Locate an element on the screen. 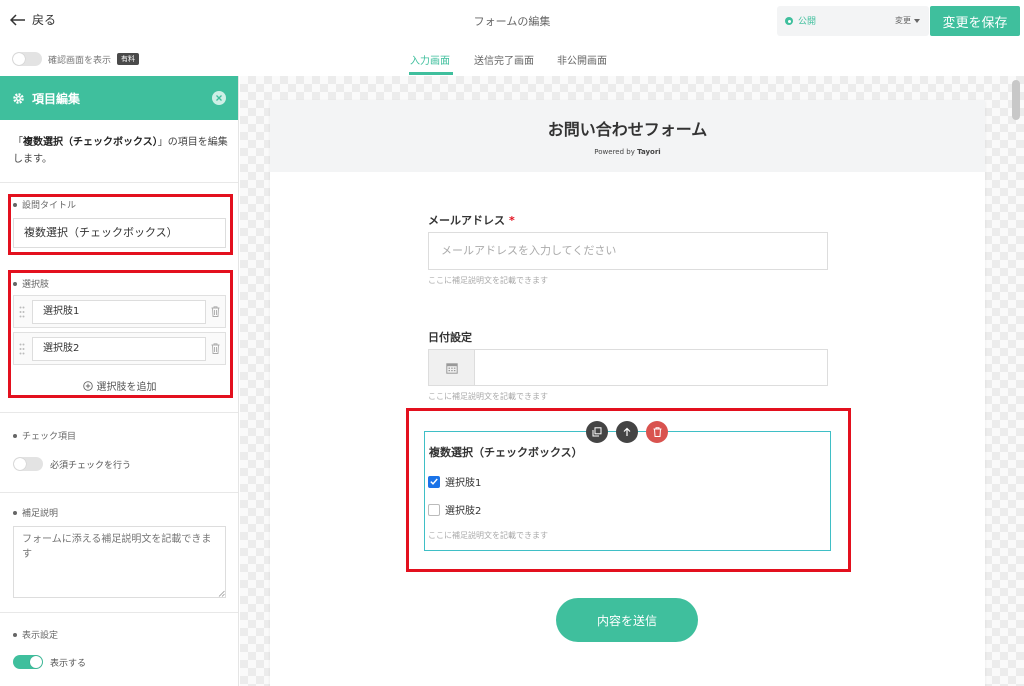 The image size is (1024, 686). resize-grip-icon is located at coordinates (221, 593).